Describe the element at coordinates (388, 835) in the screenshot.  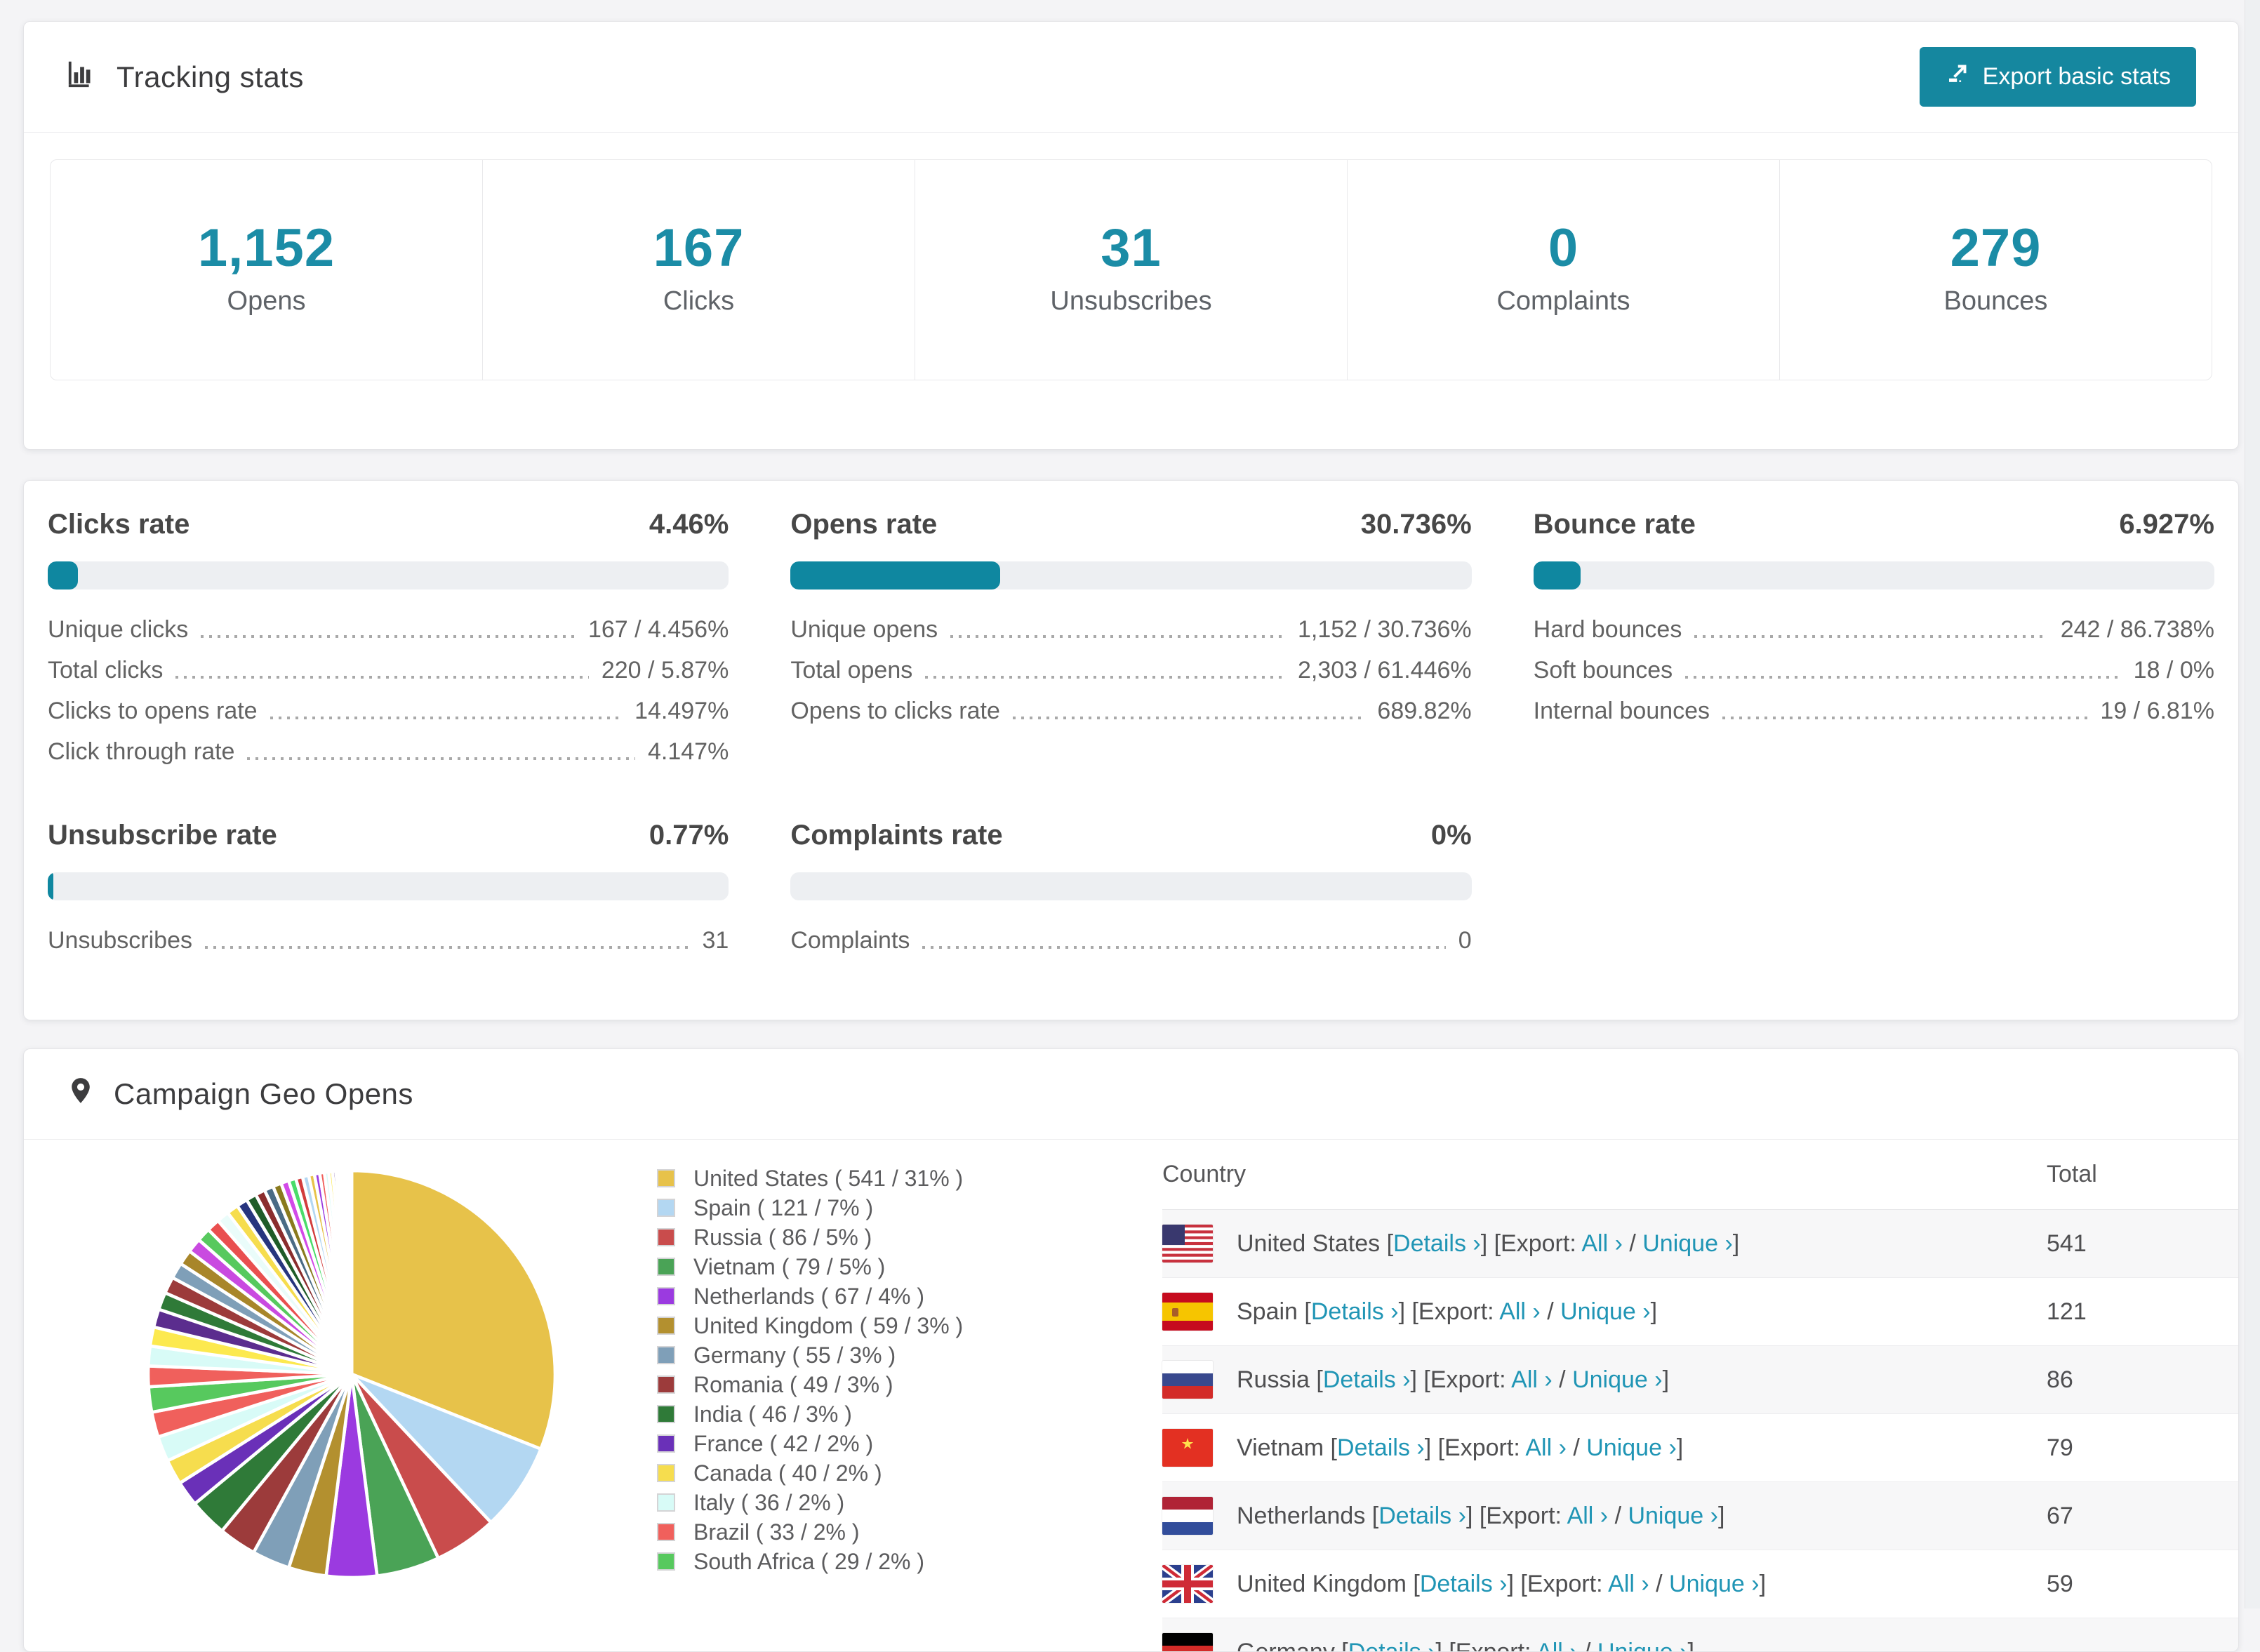
I see `rate-head: Unsubscribe rate0.77%` at that location.